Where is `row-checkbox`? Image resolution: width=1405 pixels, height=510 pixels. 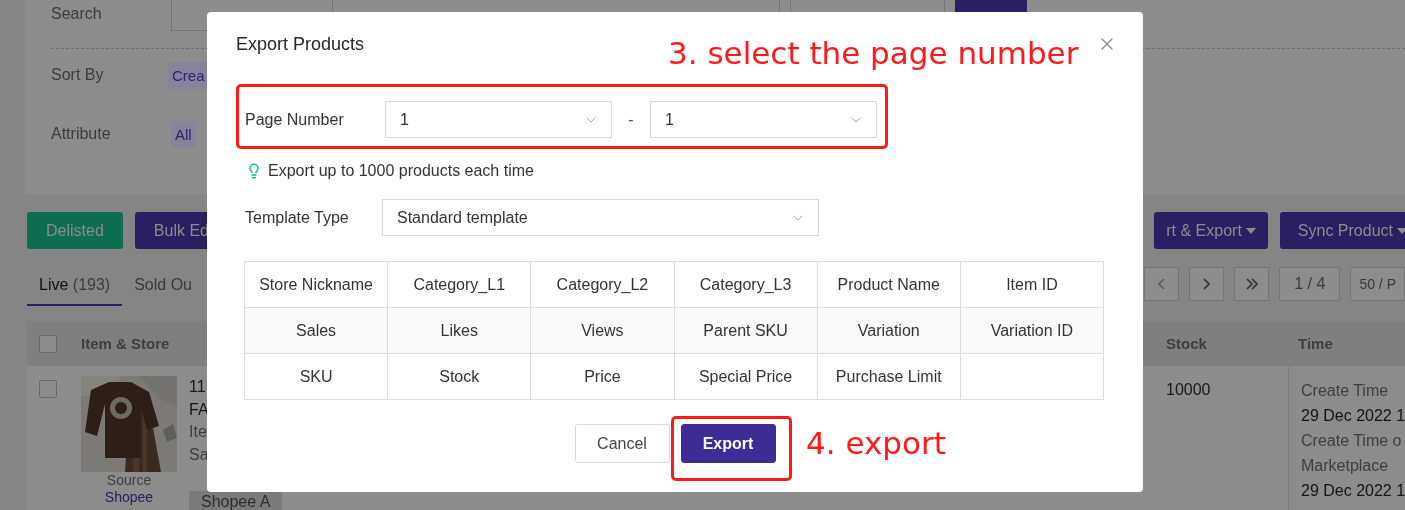 row-checkbox is located at coordinates (48, 389).